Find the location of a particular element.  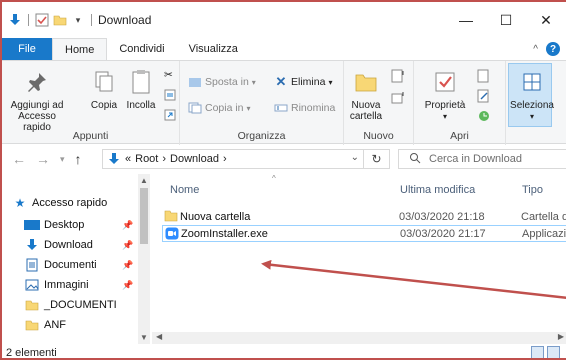

paste-shortcut-icon is located at coordinates (170, 115).